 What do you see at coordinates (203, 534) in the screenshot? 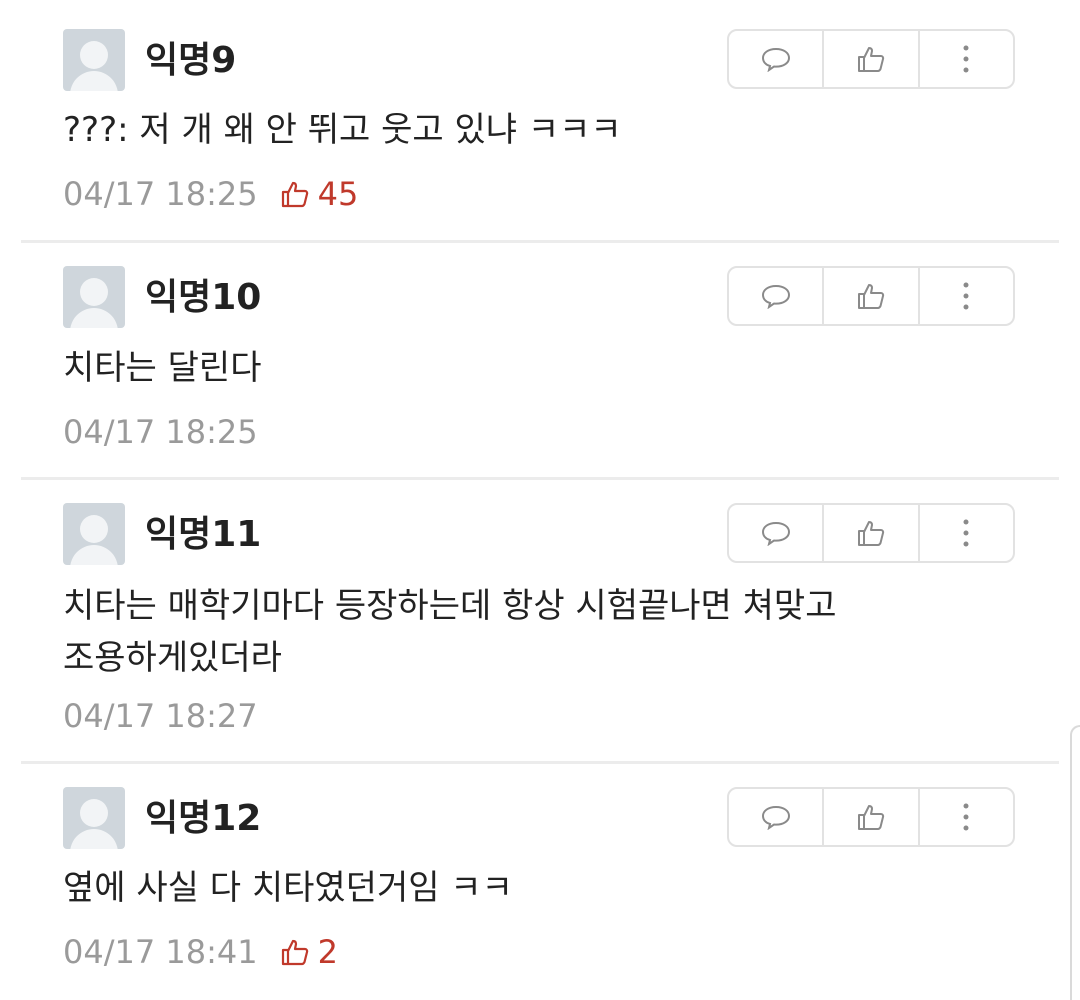
I see `comment-author: 익명11` at bounding box center [203, 534].